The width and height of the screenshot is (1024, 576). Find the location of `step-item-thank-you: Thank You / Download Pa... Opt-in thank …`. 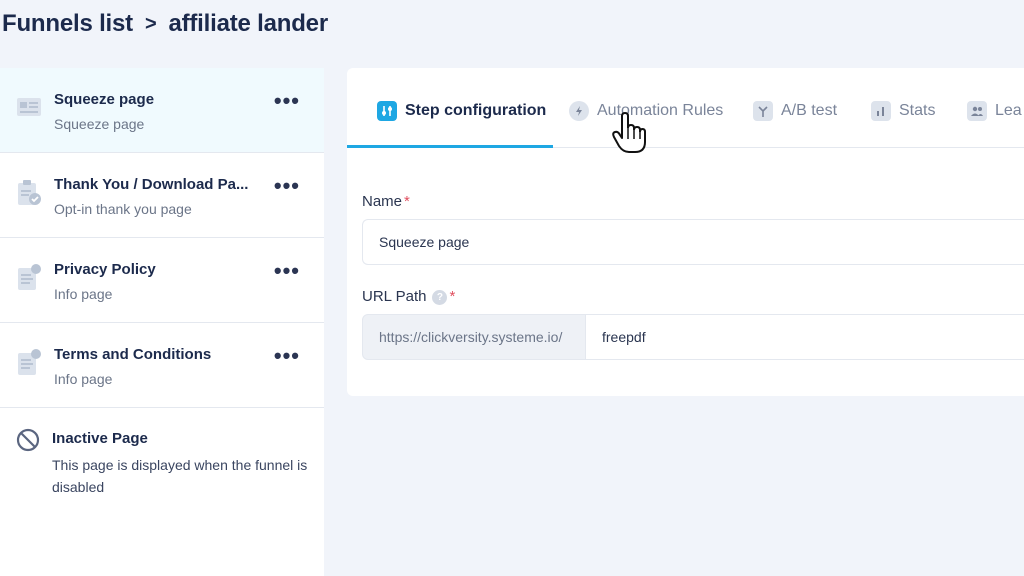

step-item-thank-you: Thank You / Download Pa... Opt-in thank … is located at coordinates (162, 195).